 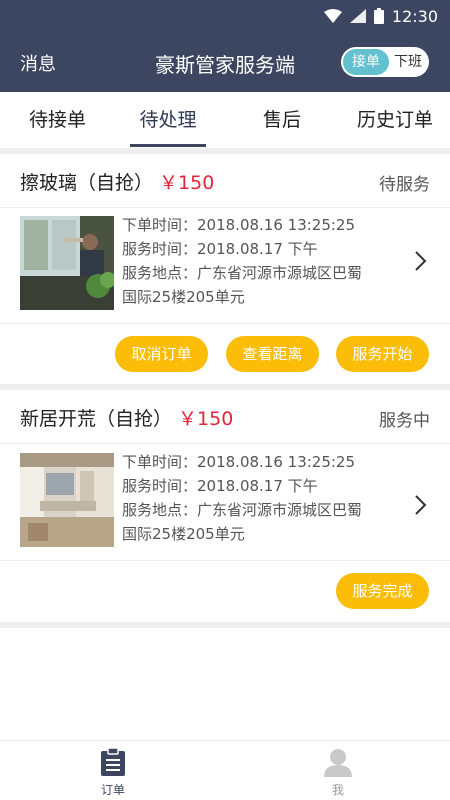 What do you see at coordinates (168, 120) in the screenshot?
I see `tab-pending-process: 待处理` at bounding box center [168, 120].